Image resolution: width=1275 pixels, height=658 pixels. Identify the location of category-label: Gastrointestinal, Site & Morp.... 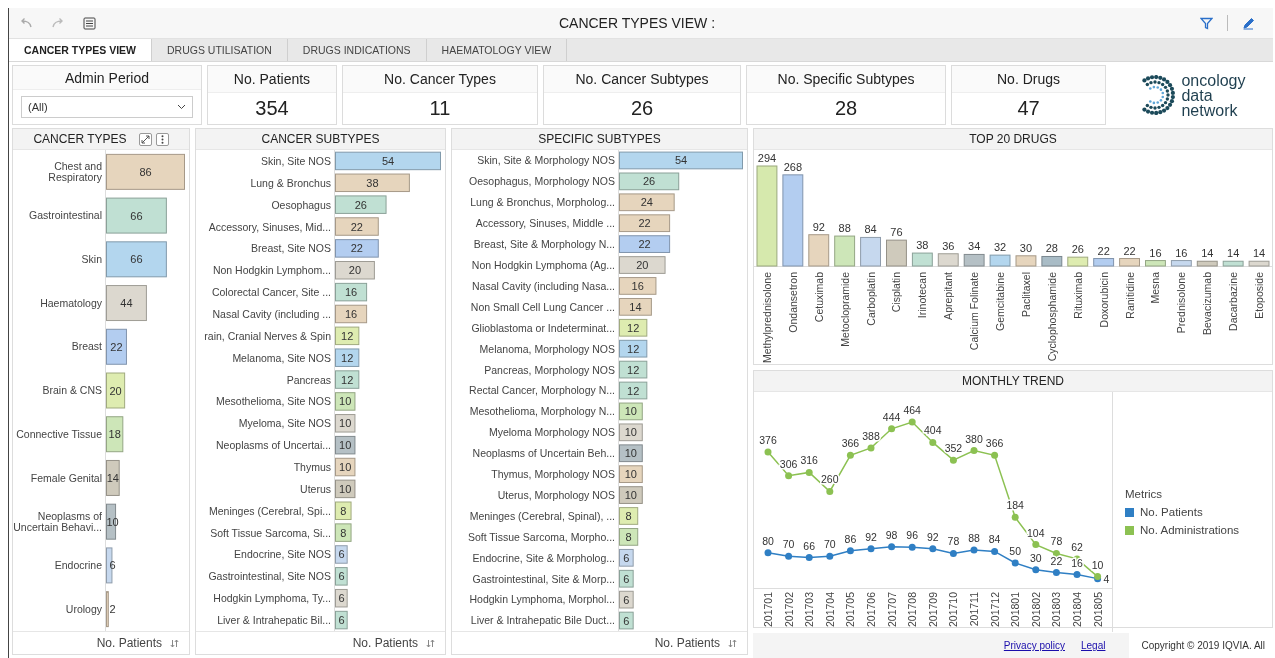
(543, 578).